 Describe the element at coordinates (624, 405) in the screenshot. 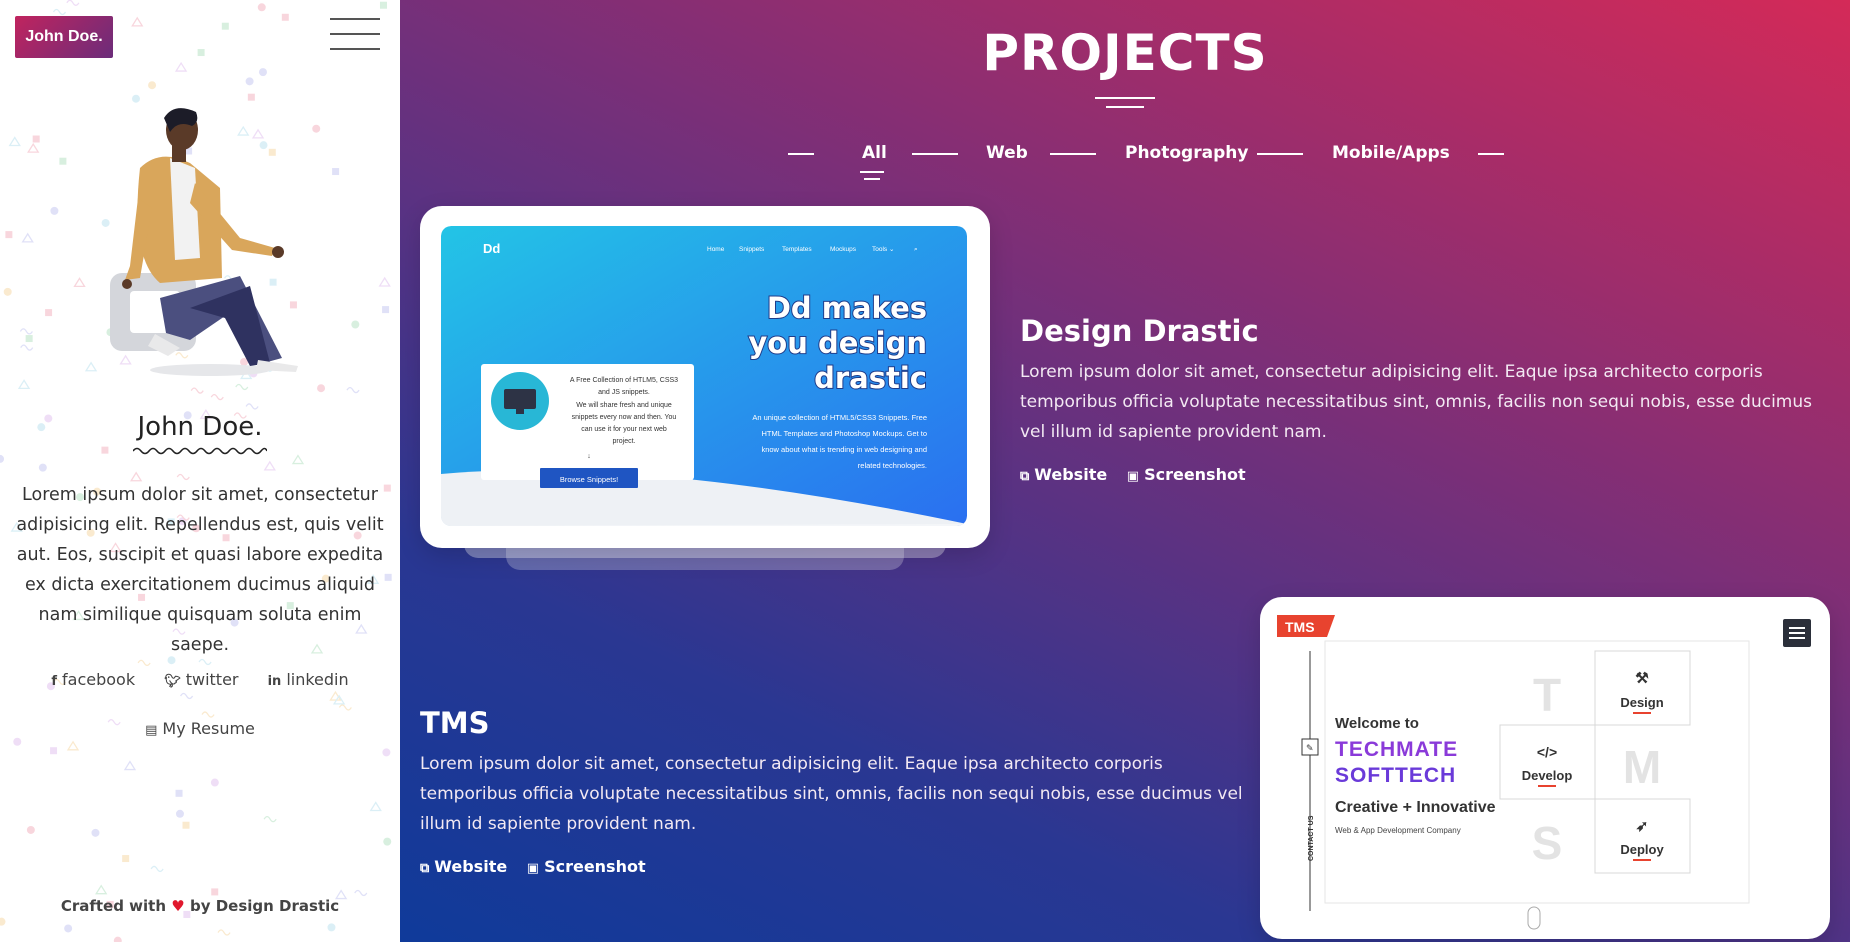

I see `preview-card-text: We will share fresh and unique` at that location.